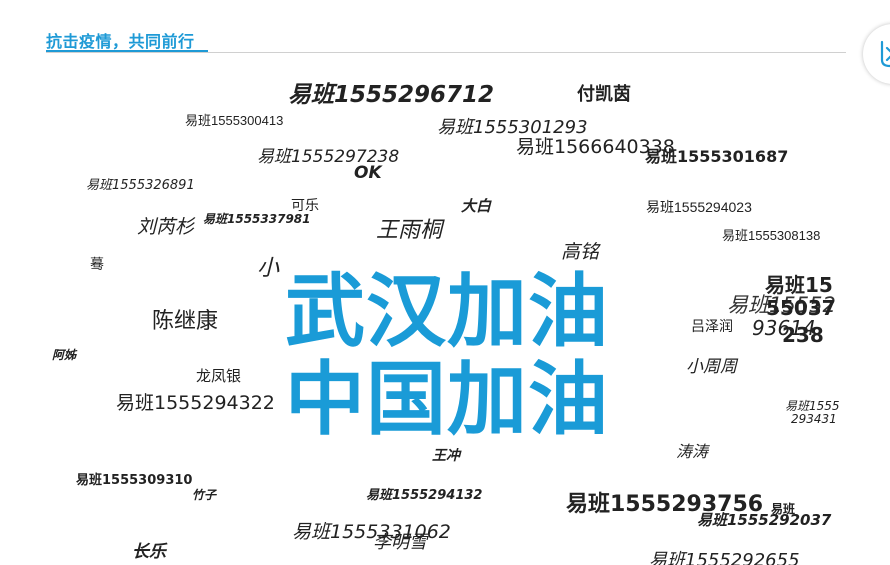  What do you see at coordinates (234, 120) in the screenshot?
I see `cloud-word: 易班1555300413` at bounding box center [234, 120].